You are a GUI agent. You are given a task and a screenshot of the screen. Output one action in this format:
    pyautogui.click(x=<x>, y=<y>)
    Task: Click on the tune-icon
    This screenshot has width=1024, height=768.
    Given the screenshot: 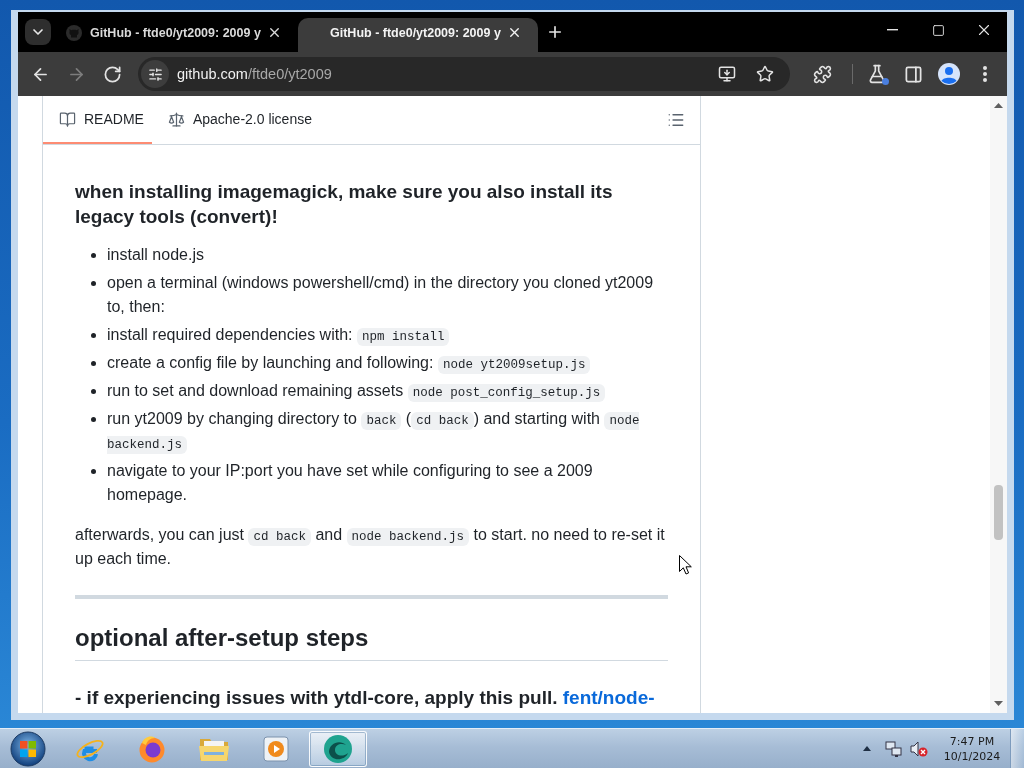 What is the action you would take?
    pyautogui.click(x=155, y=74)
    